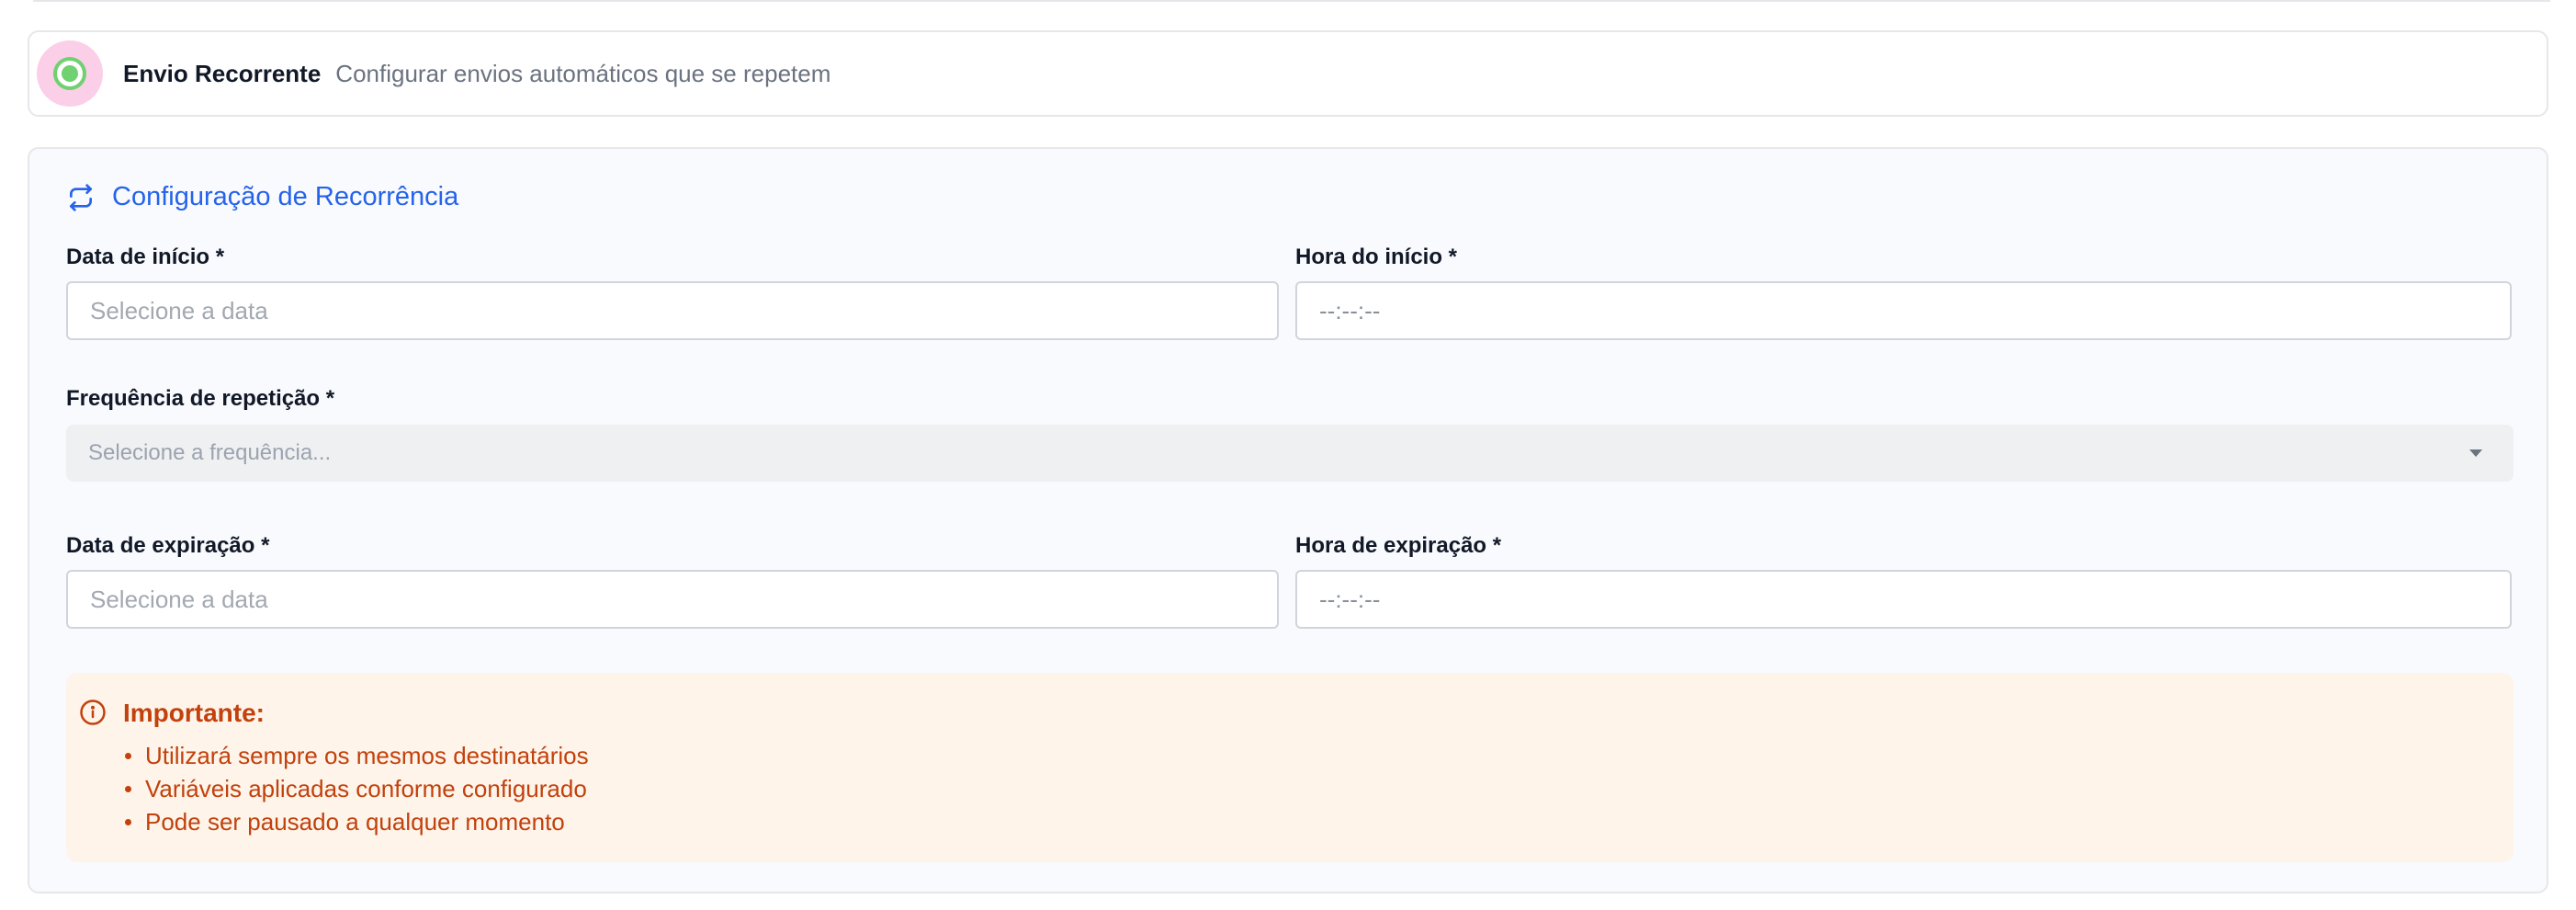 Image resolution: width=2576 pixels, height=910 pixels. I want to click on repeat-icon, so click(81, 197).